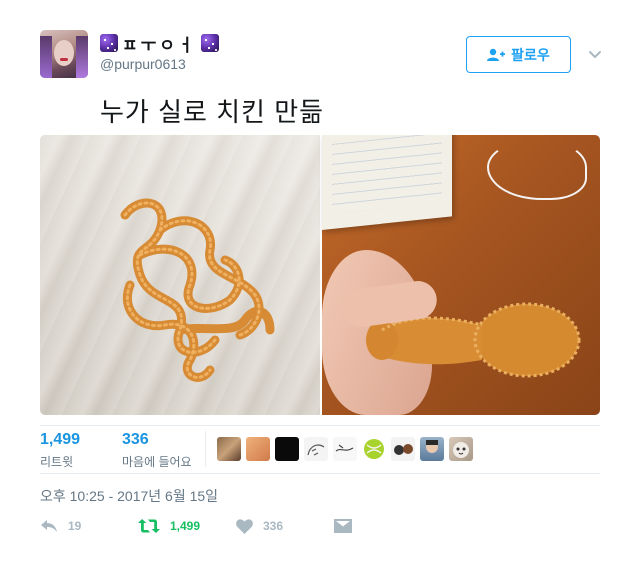 The width and height of the screenshot is (640, 568). I want to click on chevron-down-icon, so click(595, 54).